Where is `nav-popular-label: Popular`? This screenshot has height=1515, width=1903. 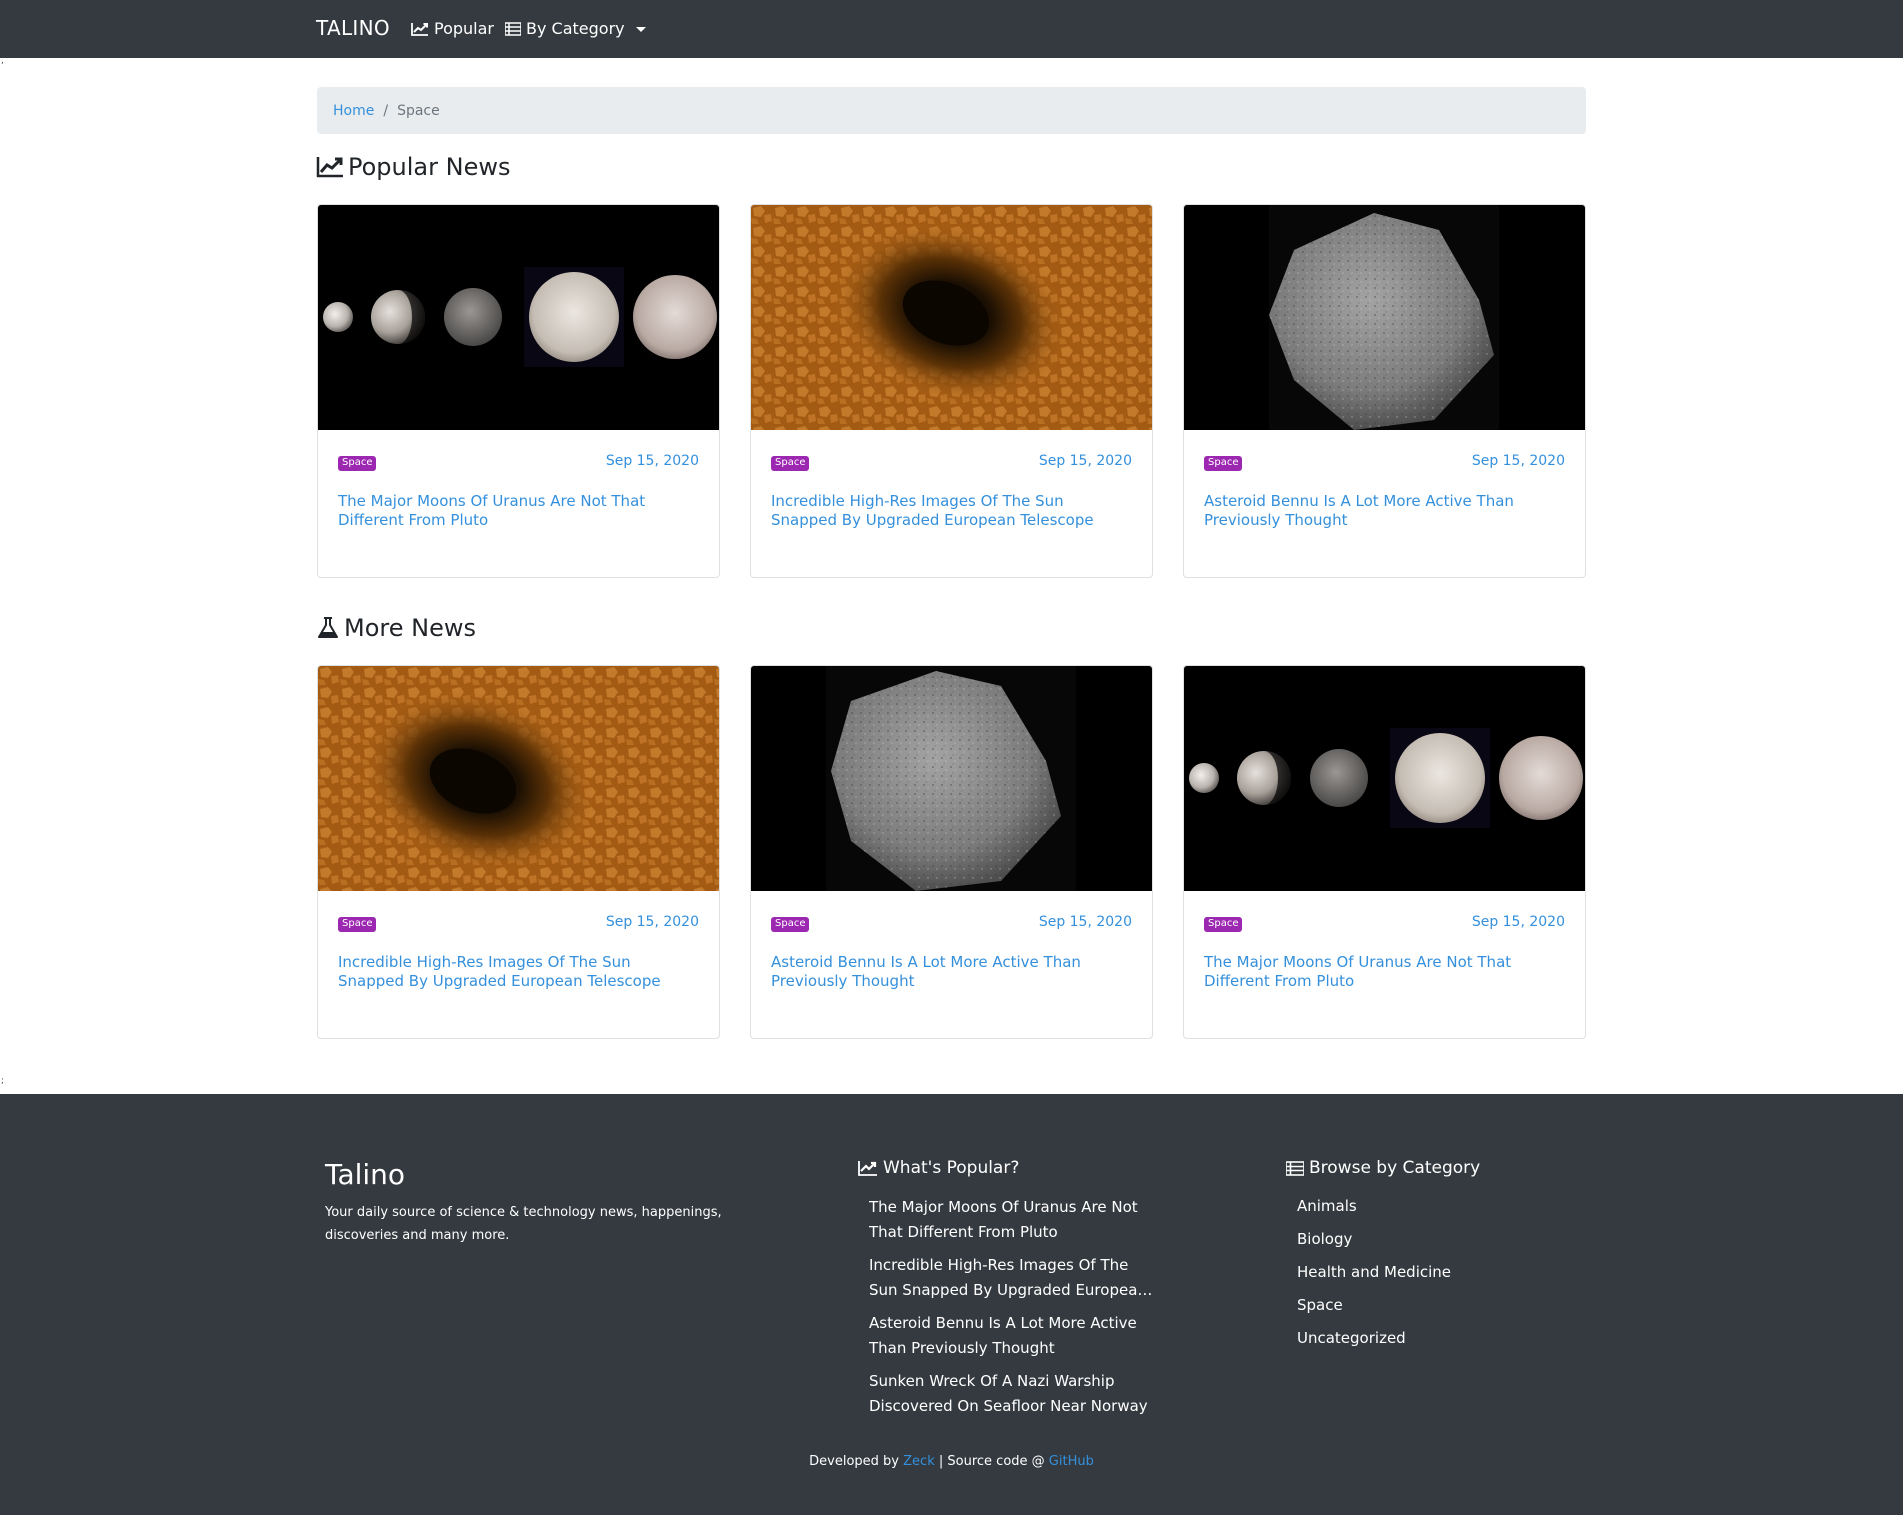
nav-popular-label: Popular is located at coordinates (464, 28).